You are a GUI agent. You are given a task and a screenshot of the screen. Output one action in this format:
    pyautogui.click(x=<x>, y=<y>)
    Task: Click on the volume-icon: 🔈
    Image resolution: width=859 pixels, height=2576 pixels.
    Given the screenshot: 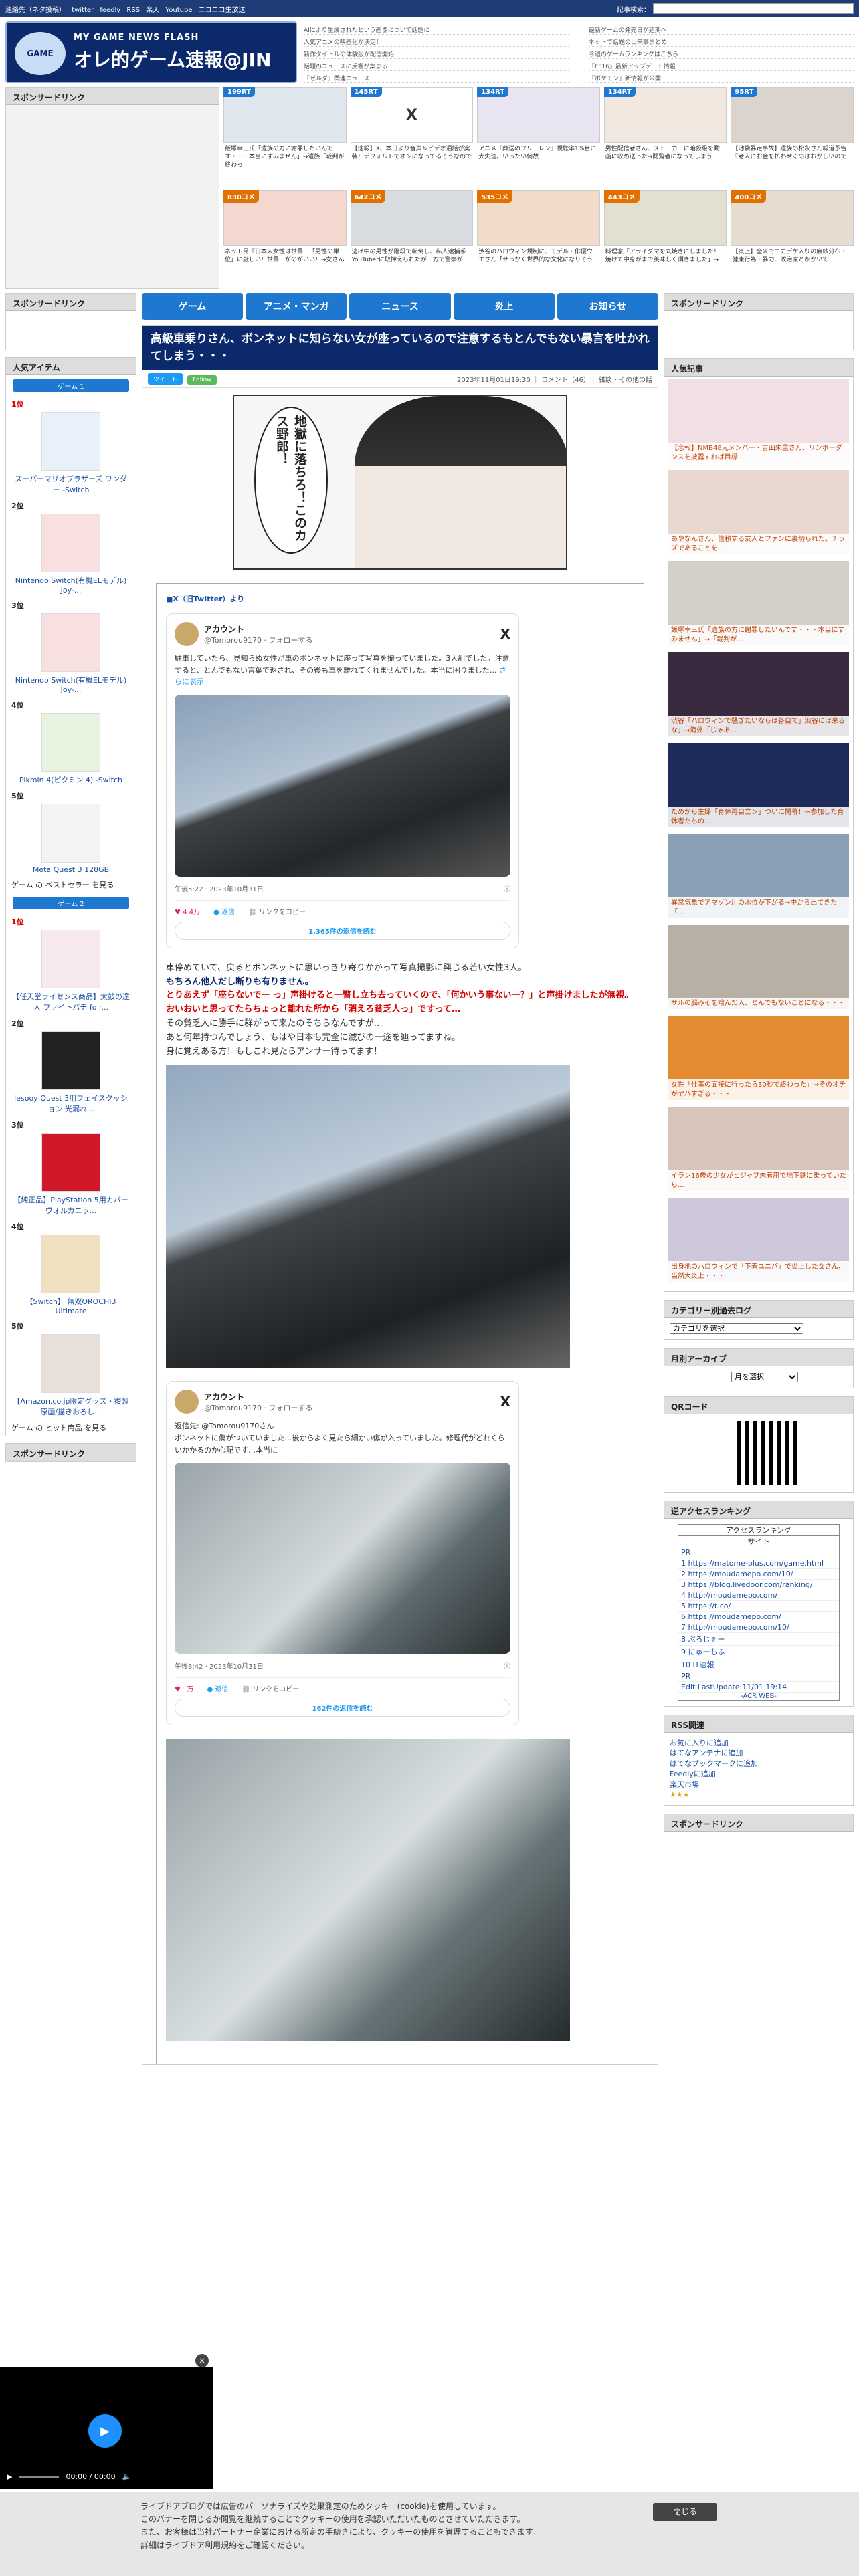 What is the action you would take?
    pyautogui.click(x=127, y=2476)
    